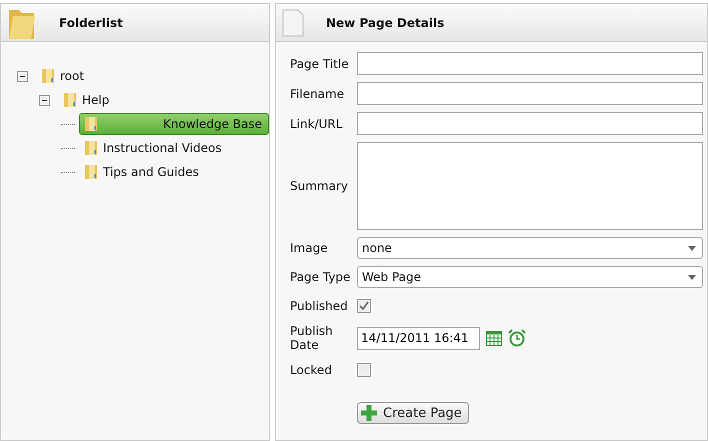  What do you see at coordinates (312, 338) in the screenshot?
I see `field-label: Publish Date` at bounding box center [312, 338].